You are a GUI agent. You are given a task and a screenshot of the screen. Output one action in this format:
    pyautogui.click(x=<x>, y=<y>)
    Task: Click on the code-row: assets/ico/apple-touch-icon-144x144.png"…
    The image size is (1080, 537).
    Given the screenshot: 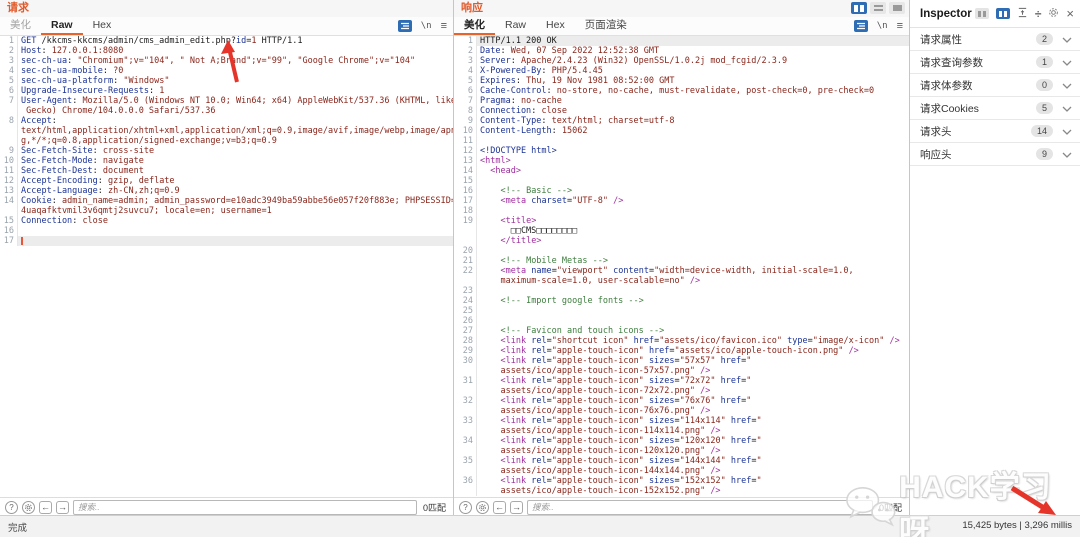 What is the action you would take?
    pyautogui.click(x=681, y=471)
    